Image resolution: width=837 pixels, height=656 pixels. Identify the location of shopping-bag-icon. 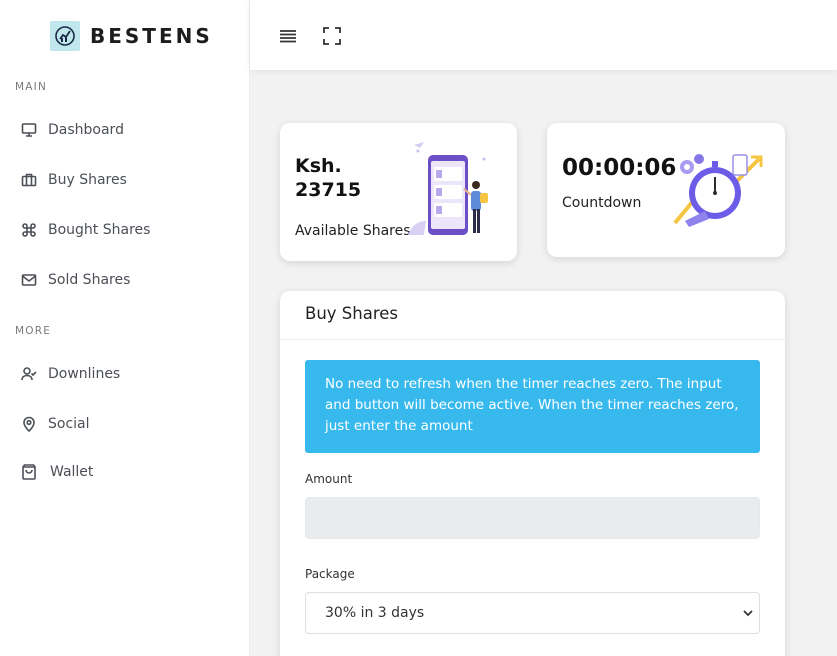
(29, 472).